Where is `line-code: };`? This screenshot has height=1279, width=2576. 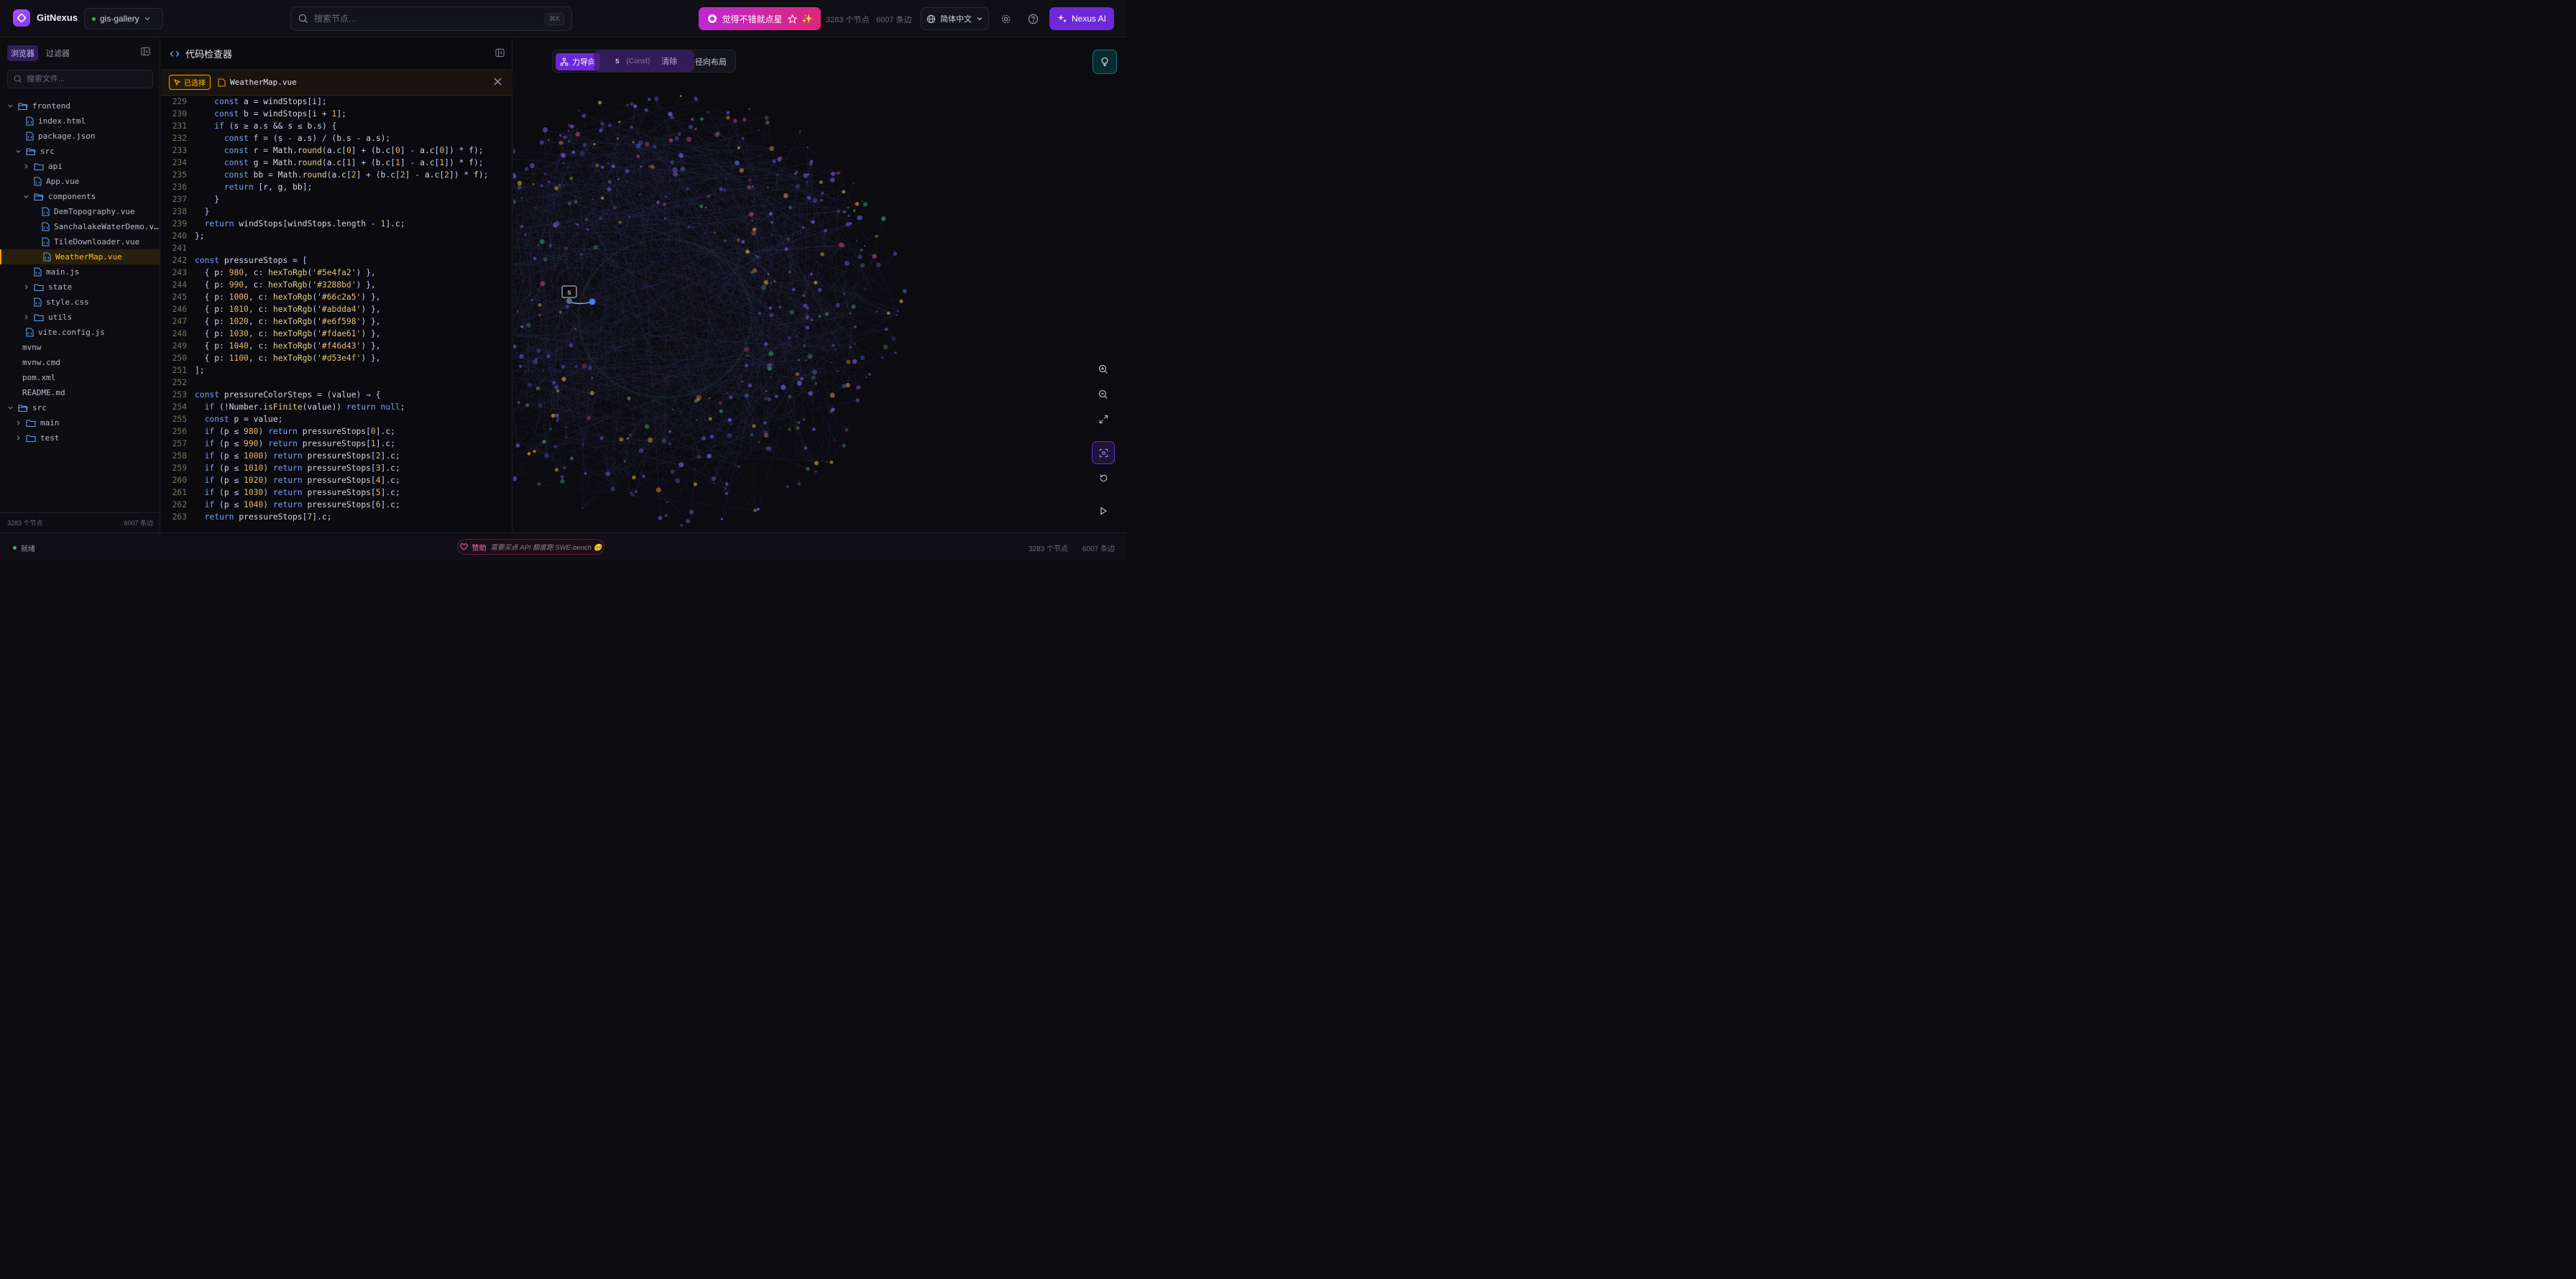 line-code: }; is located at coordinates (200, 236).